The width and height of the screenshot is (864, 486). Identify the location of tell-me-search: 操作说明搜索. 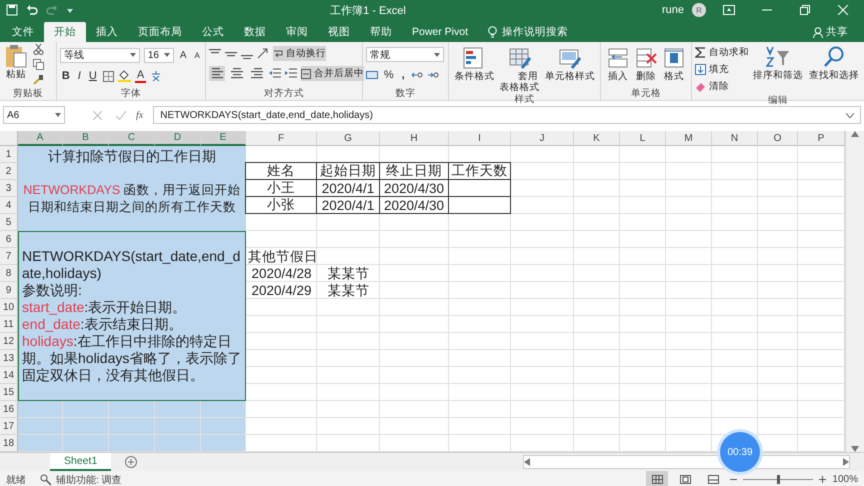
(528, 32).